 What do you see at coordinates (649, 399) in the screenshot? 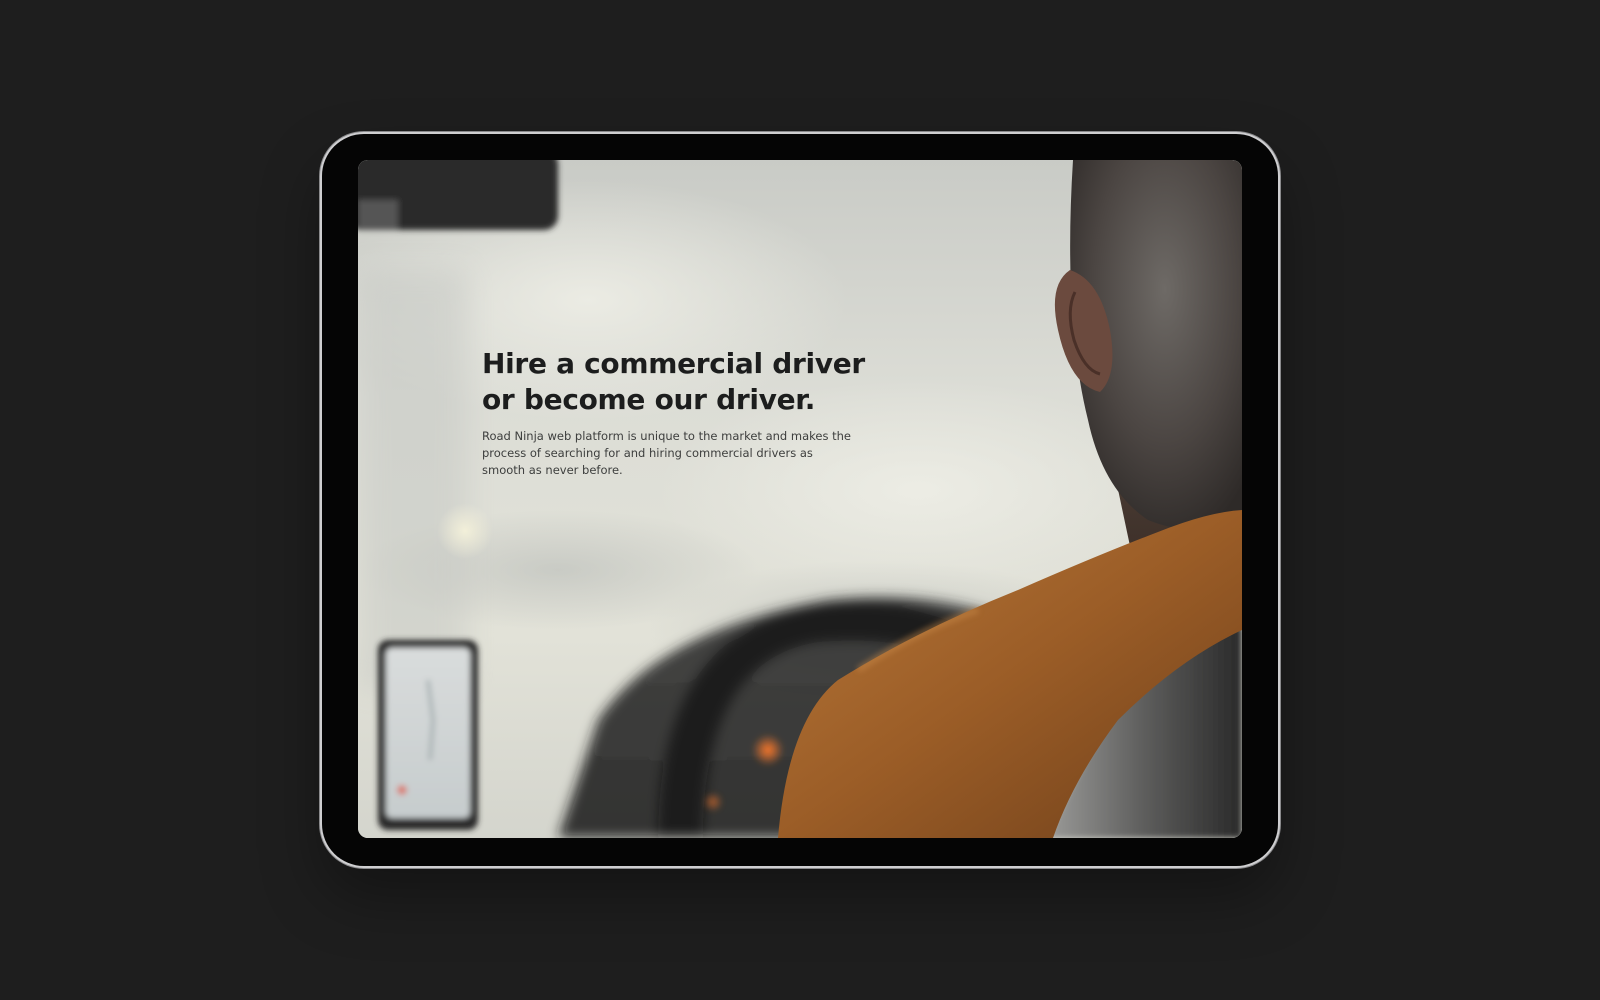
I see `hero-title-line-2: or become our driver.` at bounding box center [649, 399].